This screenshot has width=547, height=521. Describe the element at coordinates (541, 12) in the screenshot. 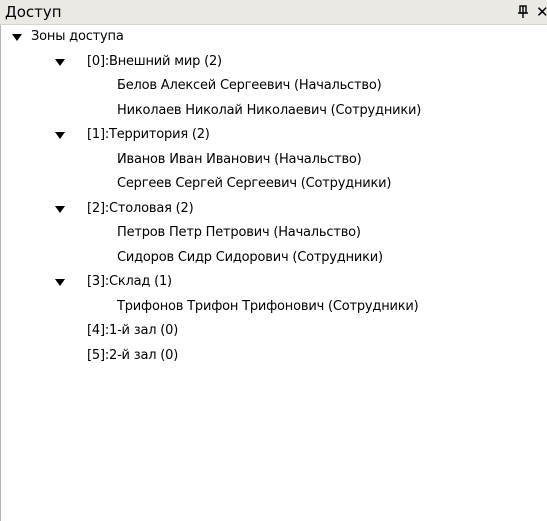

I see `close-icon: ✕` at that location.